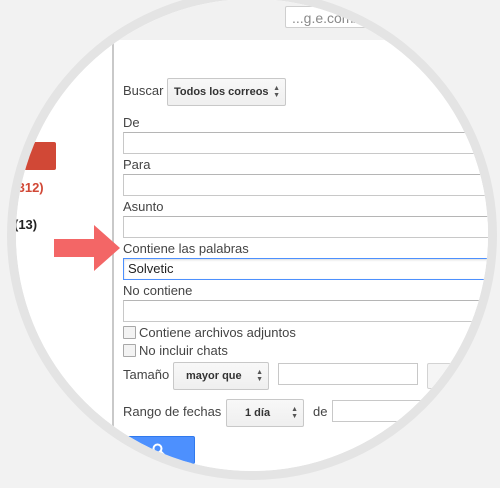 The image size is (500, 488). Describe the element at coordinates (305, 143) in the screenshot. I see `from-field` at that location.